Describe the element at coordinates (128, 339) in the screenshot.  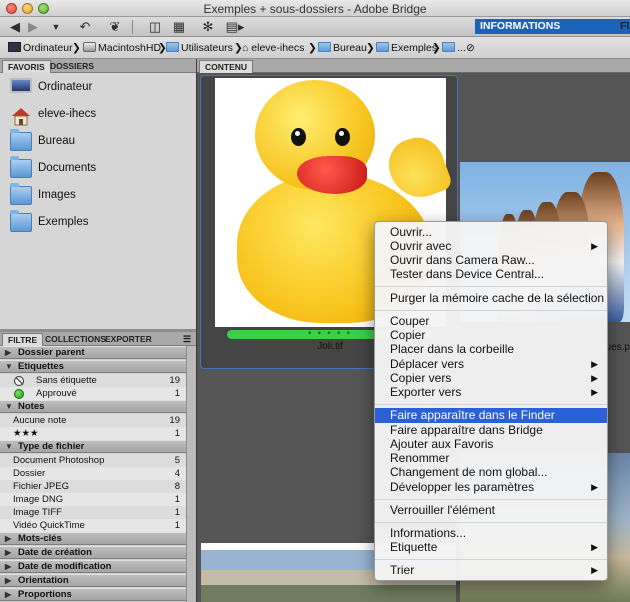
I see `tab-exporter: EXPORTER` at that location.